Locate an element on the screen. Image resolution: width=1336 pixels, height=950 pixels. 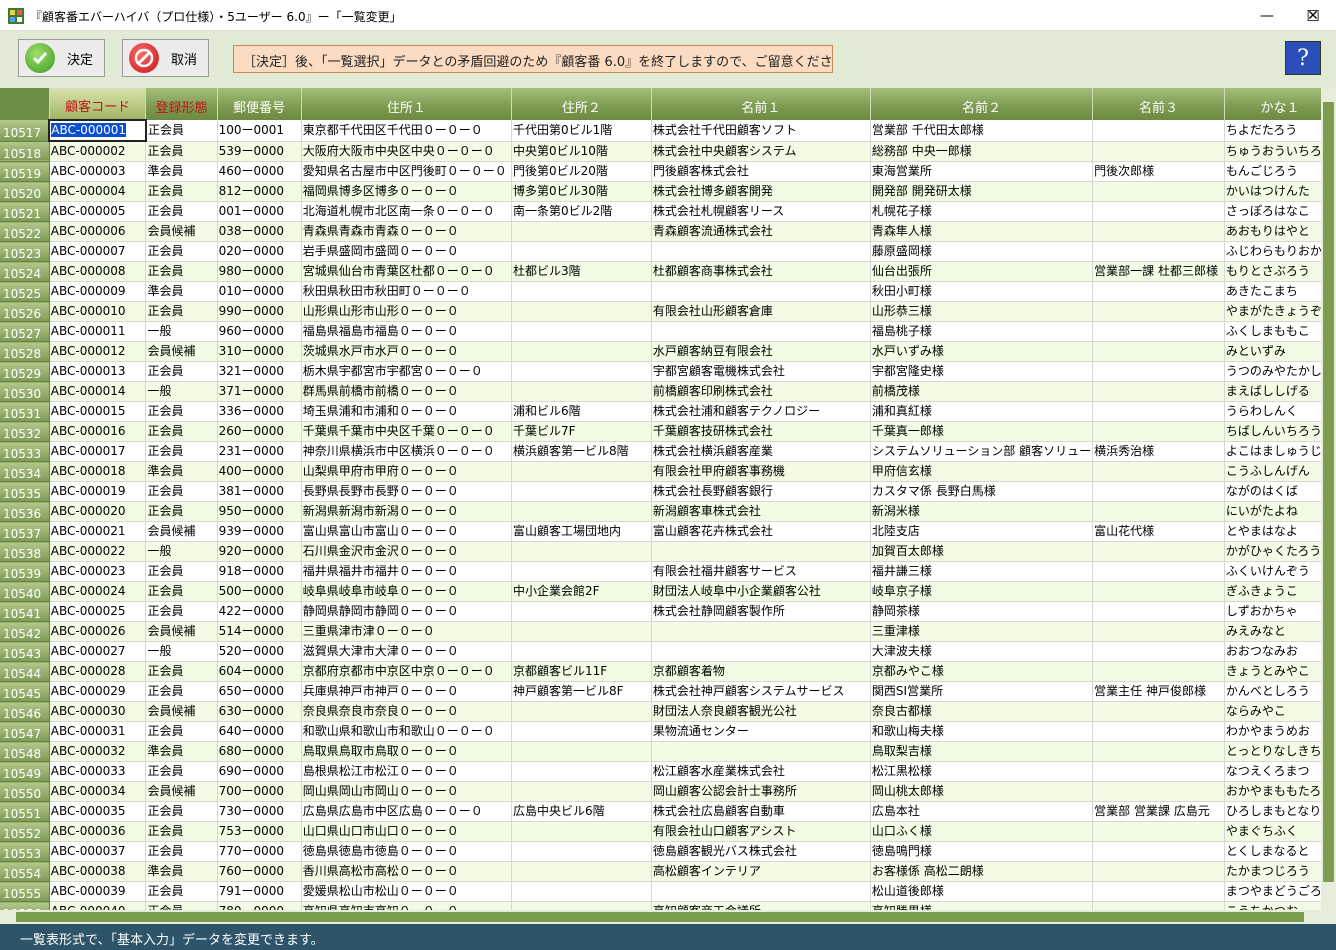
row-header: 10530 is located at coordinates (25, 391).